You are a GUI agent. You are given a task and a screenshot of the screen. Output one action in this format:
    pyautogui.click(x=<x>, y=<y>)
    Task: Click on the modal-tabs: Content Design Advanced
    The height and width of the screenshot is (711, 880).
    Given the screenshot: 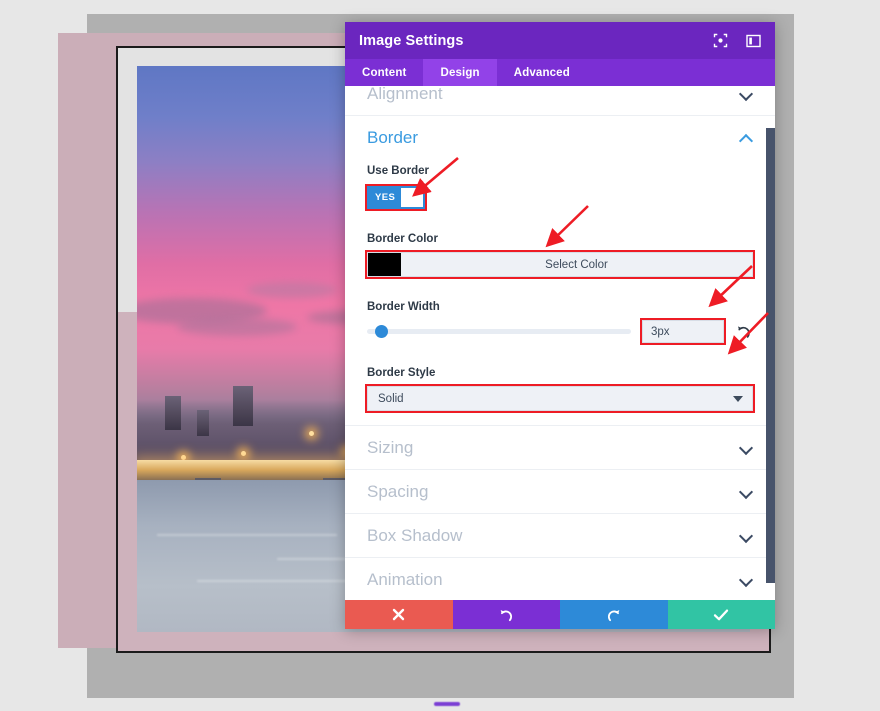 What is the action you would take?
    pyautogui.click(x=560, y=72)
    